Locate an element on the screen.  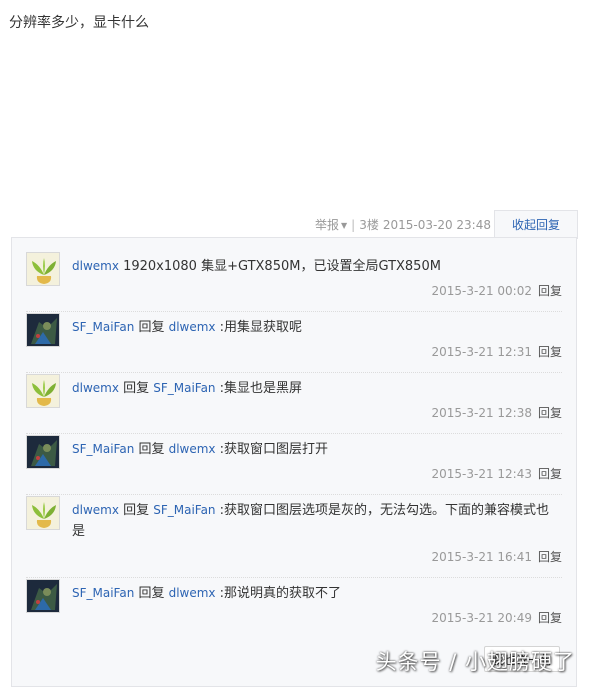
post-content: 分辨率多少，显卡什么 is located at coordinates (79, 23).